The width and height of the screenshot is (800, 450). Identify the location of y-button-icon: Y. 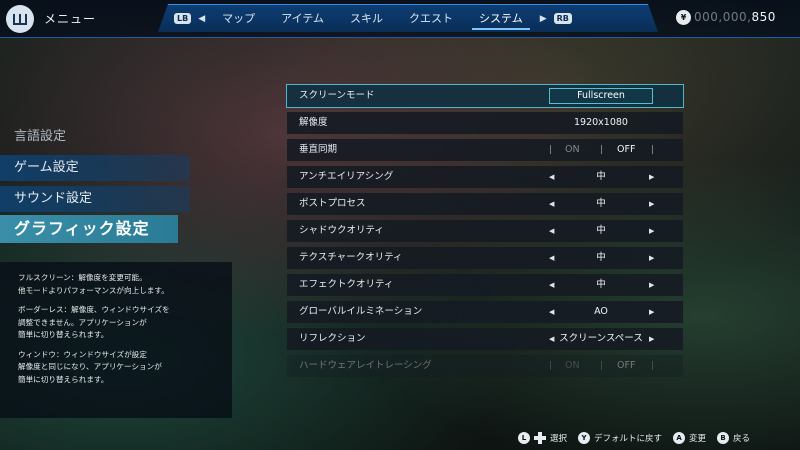
(584, 438).